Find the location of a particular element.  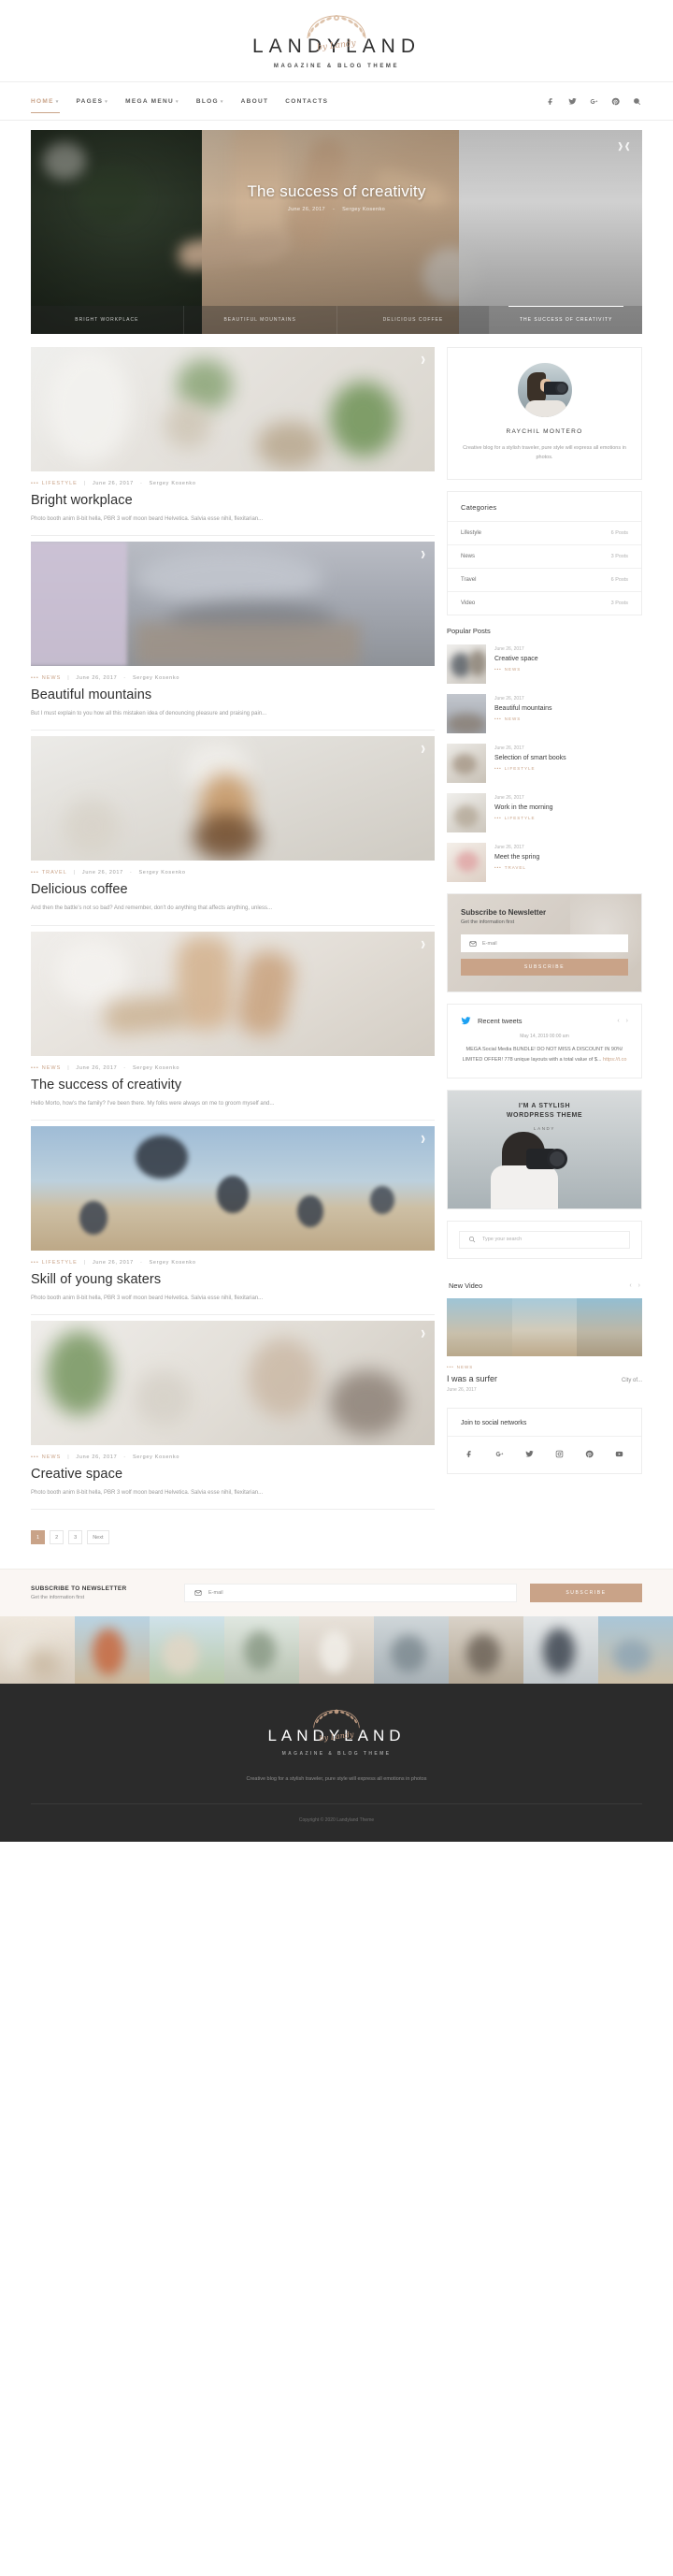

nav-item-home: HOME ▾ is located at coordinates (45, 101).